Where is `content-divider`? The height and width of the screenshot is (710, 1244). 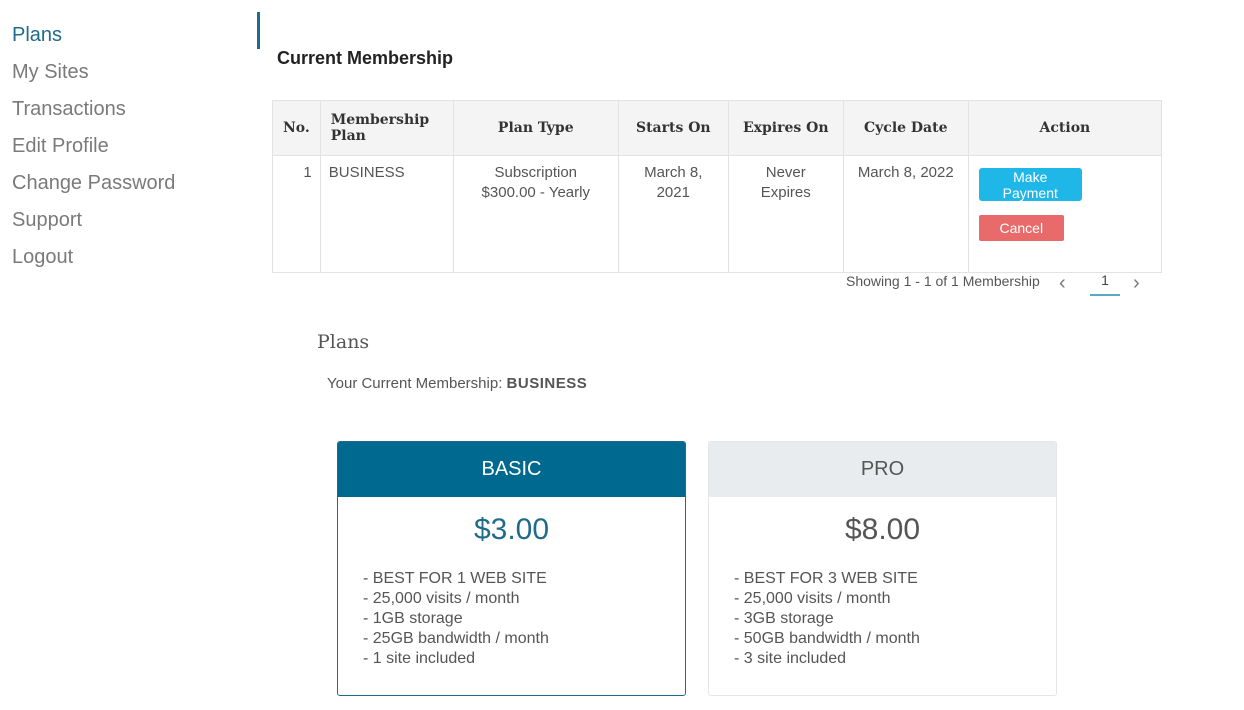 content-divider is located at coordinates (258, 30).